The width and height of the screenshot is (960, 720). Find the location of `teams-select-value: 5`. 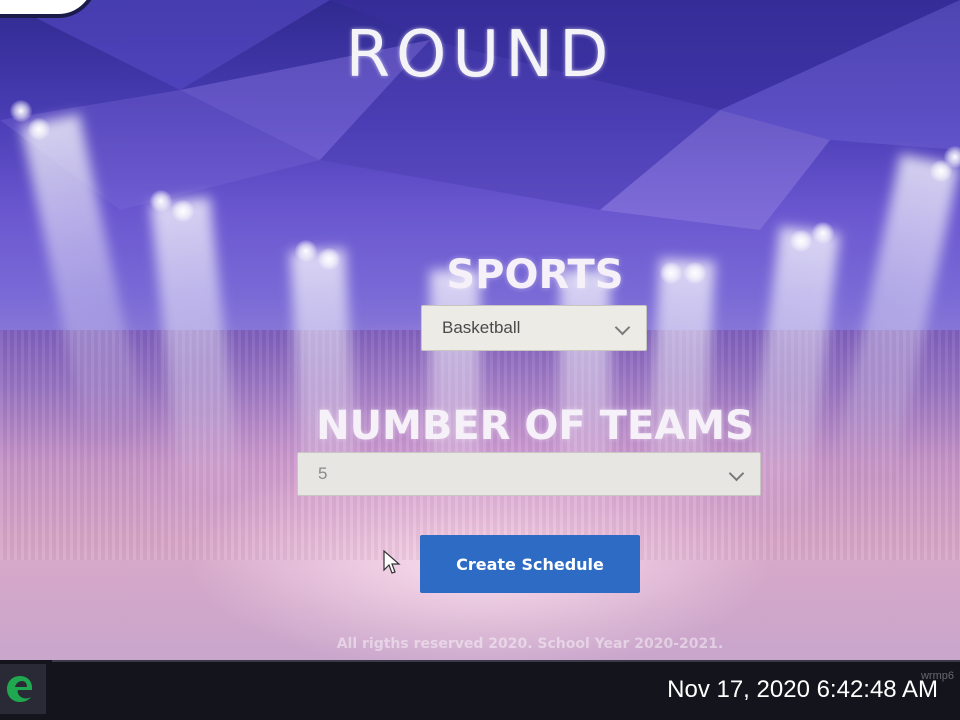

teams-select-value: 5 is located at coordinates (323, 473).